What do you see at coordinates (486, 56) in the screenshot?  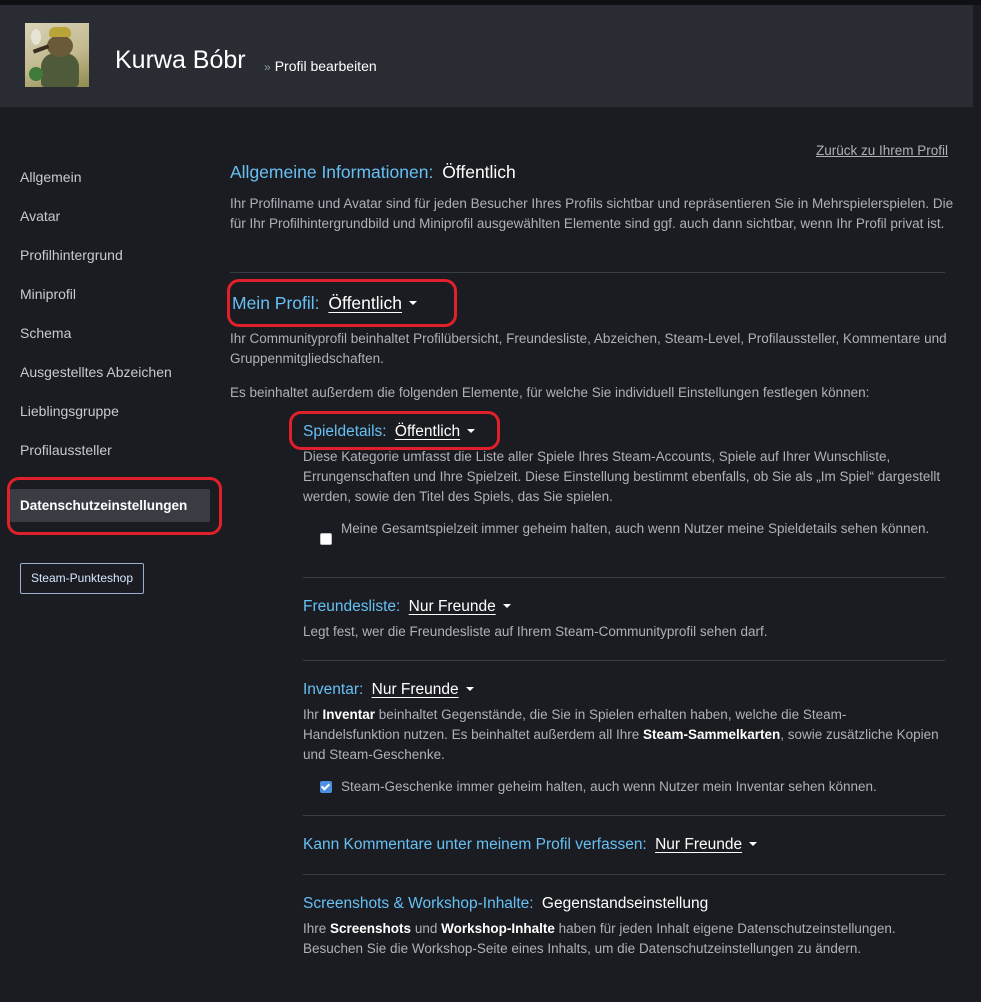 I see `profile-header: Kurwa Bóbr » Profil bearbeiten` at bounding box center [486, 56].